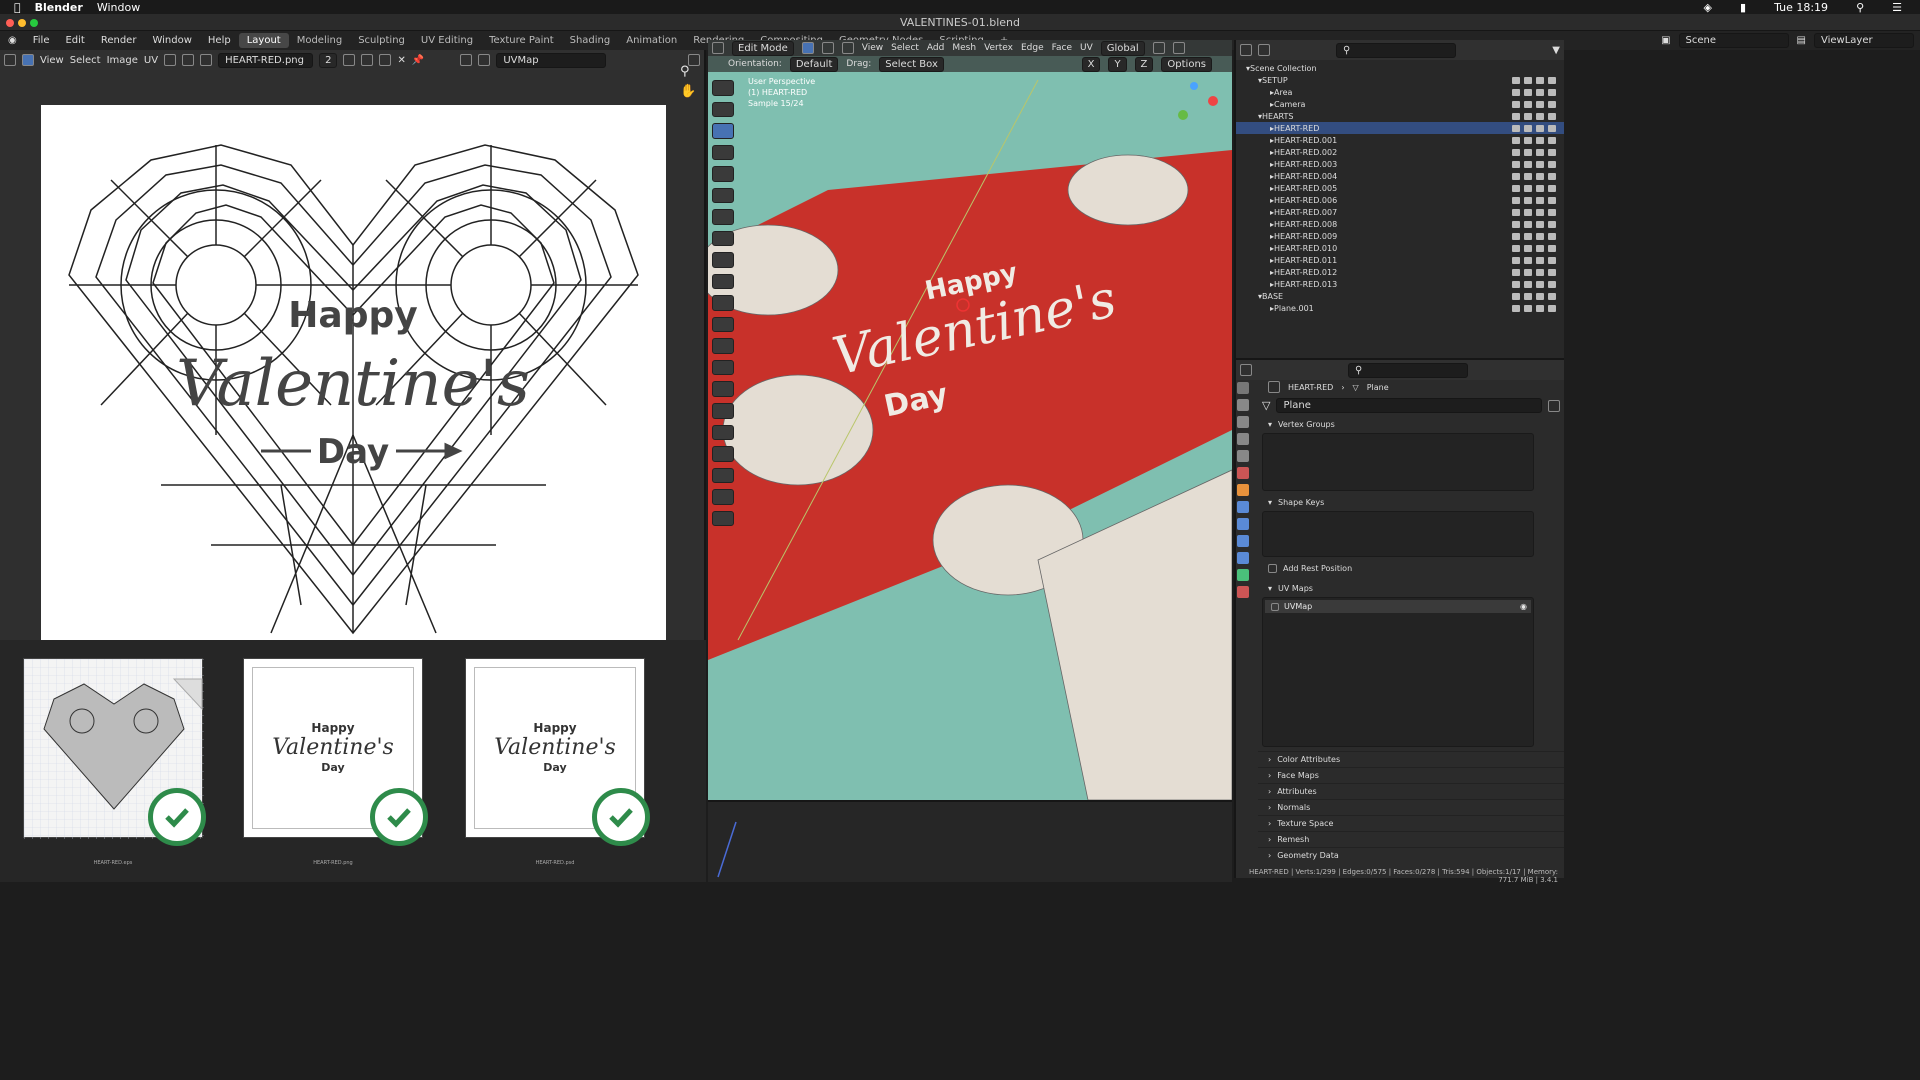  Describe the element at coordinates (1243, 388) in the screenshot. I see `tool-tab-icon` at that location.